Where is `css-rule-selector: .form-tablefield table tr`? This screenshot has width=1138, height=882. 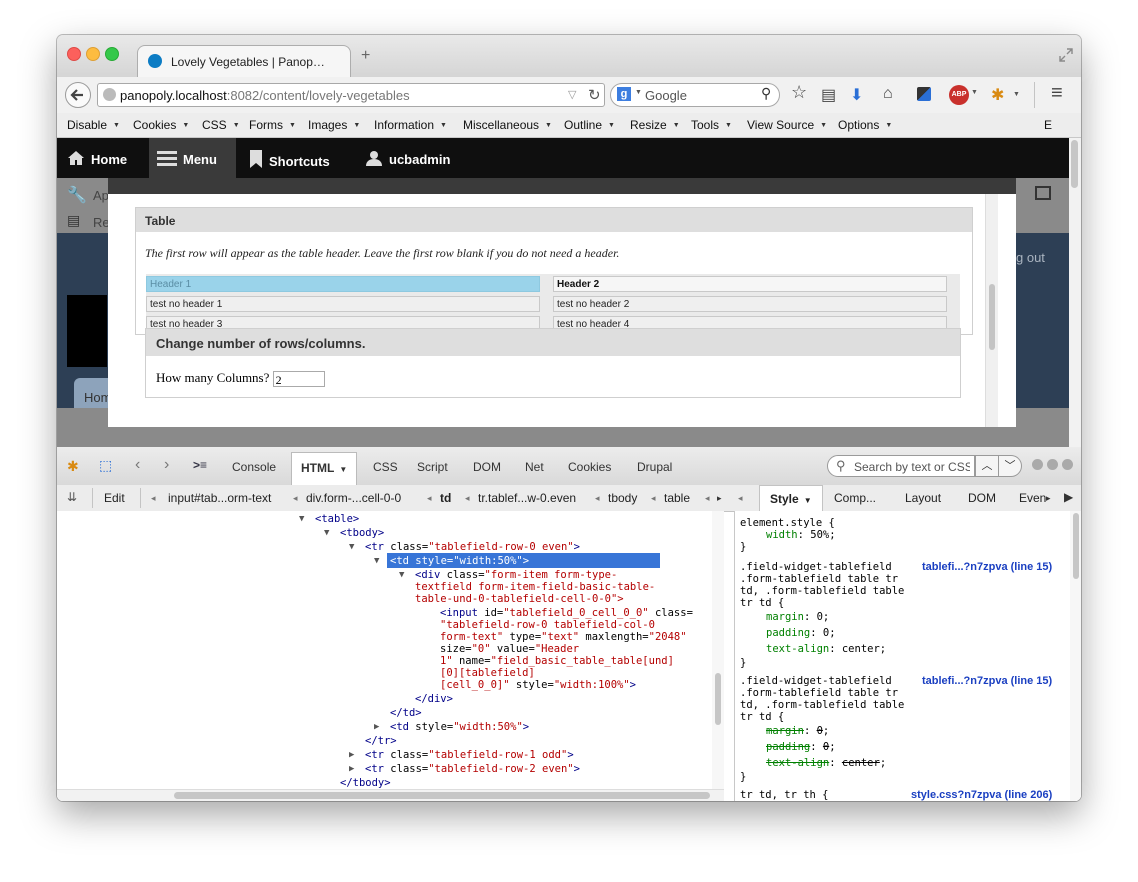
css-rule-selector: .form-tablefield table tr is located at coordinates (819, 693).